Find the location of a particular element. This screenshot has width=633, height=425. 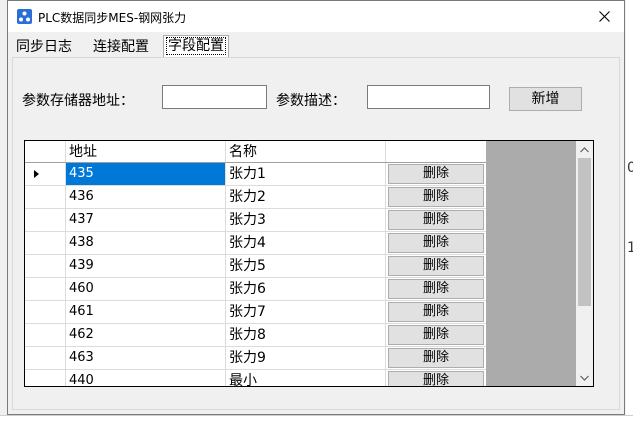

table-row: 437 张力3 删除 is located at coordinates (255, 220).